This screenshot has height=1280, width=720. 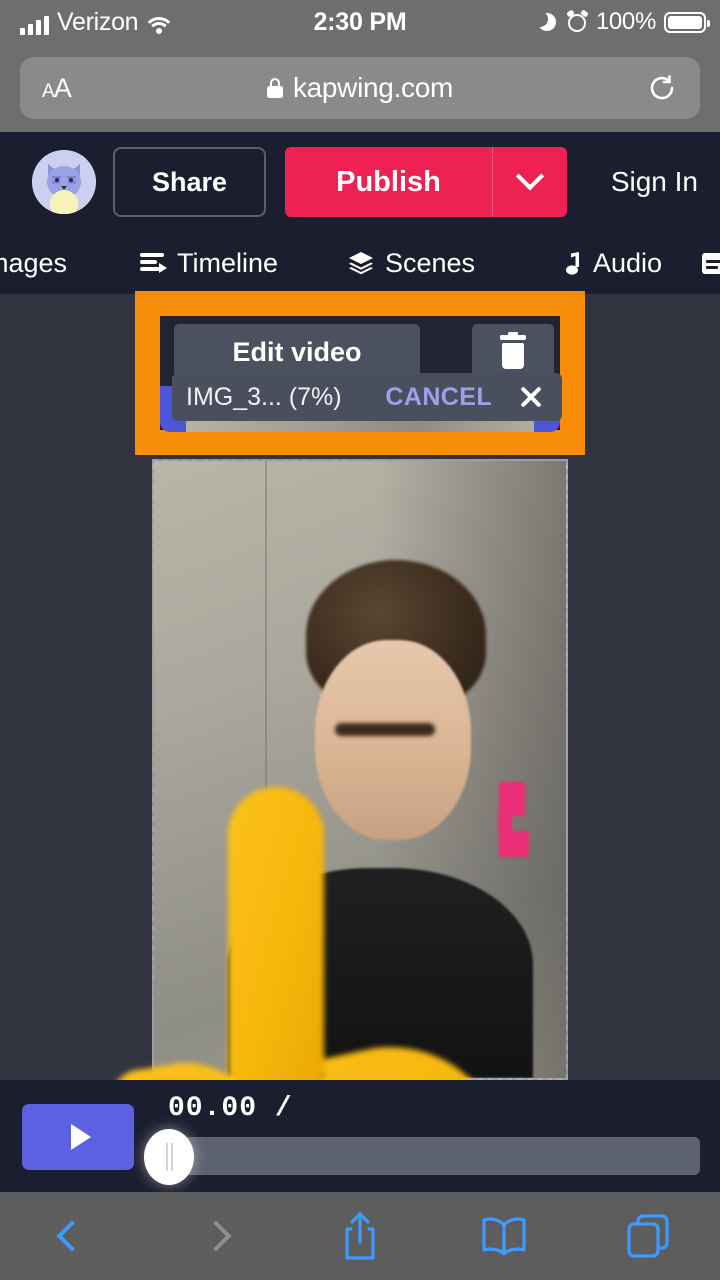 I want to click on highlight-inner-panel: Edit video IMG_3... (7%) CANCEL, so click(x=361, y=374).